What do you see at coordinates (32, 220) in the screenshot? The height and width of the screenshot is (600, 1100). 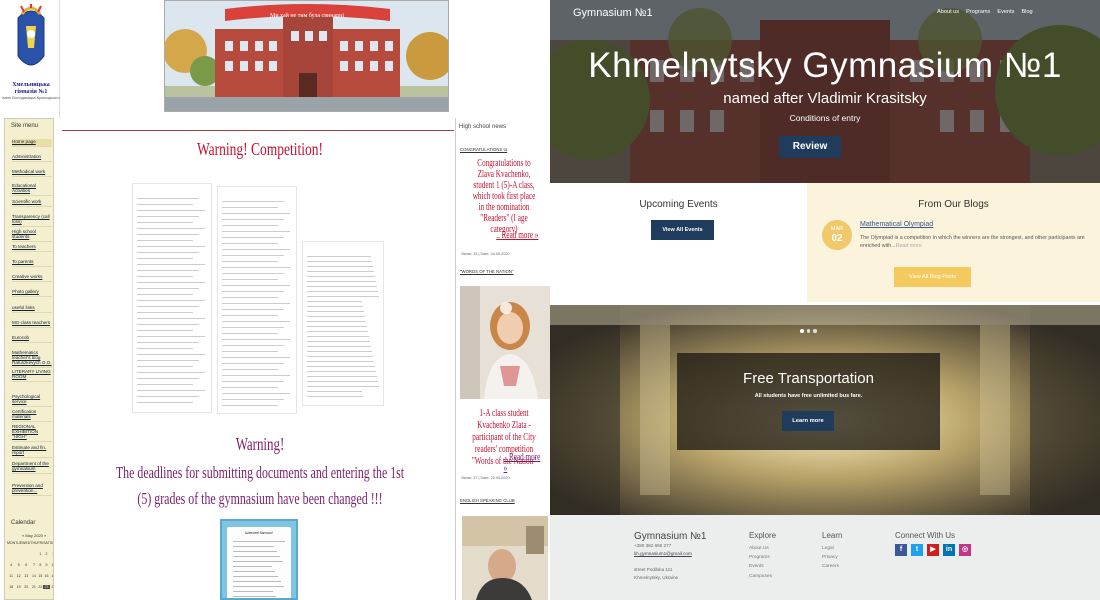 I see `sidebar-item-transparency: Transparency (call loss)` at bounding box center [32, 220].